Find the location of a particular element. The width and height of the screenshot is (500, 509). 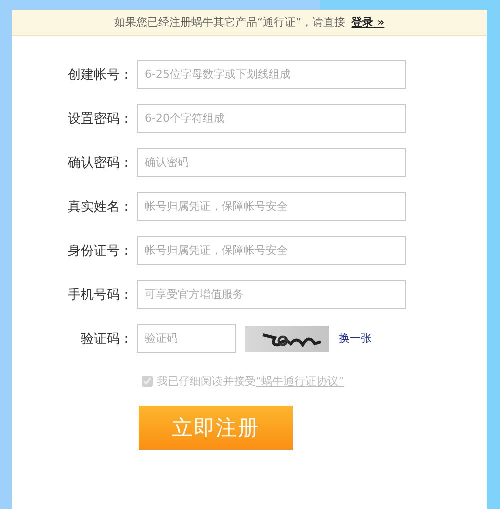

input-field: 可享受官方增值服务 is located at coordinates (271, 294).